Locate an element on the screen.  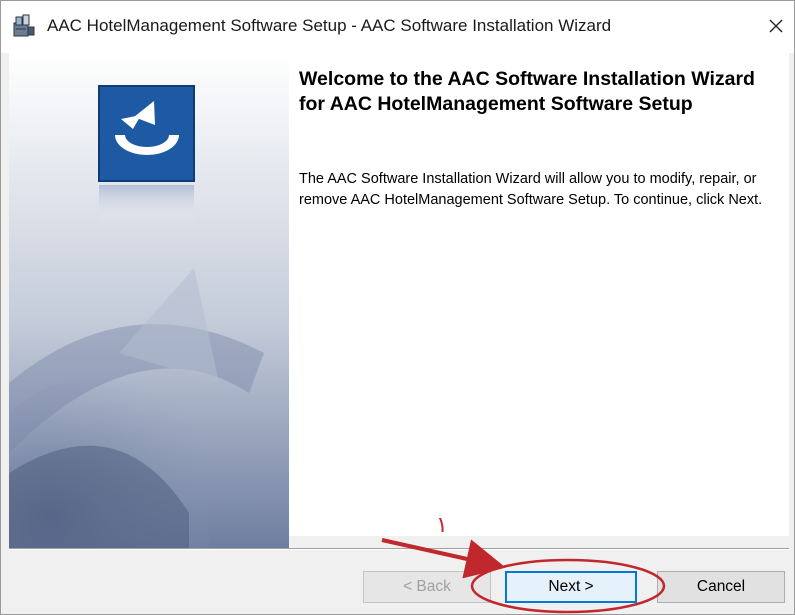
close-button is located at coordinates (776, 26).